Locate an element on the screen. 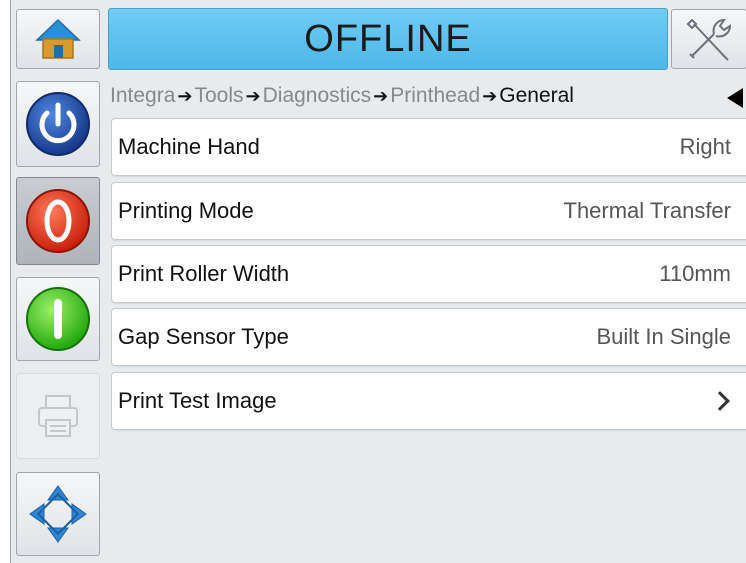 The width and height of the screenshot is (746, 563). start-icon is located at coordinates (58, 319).